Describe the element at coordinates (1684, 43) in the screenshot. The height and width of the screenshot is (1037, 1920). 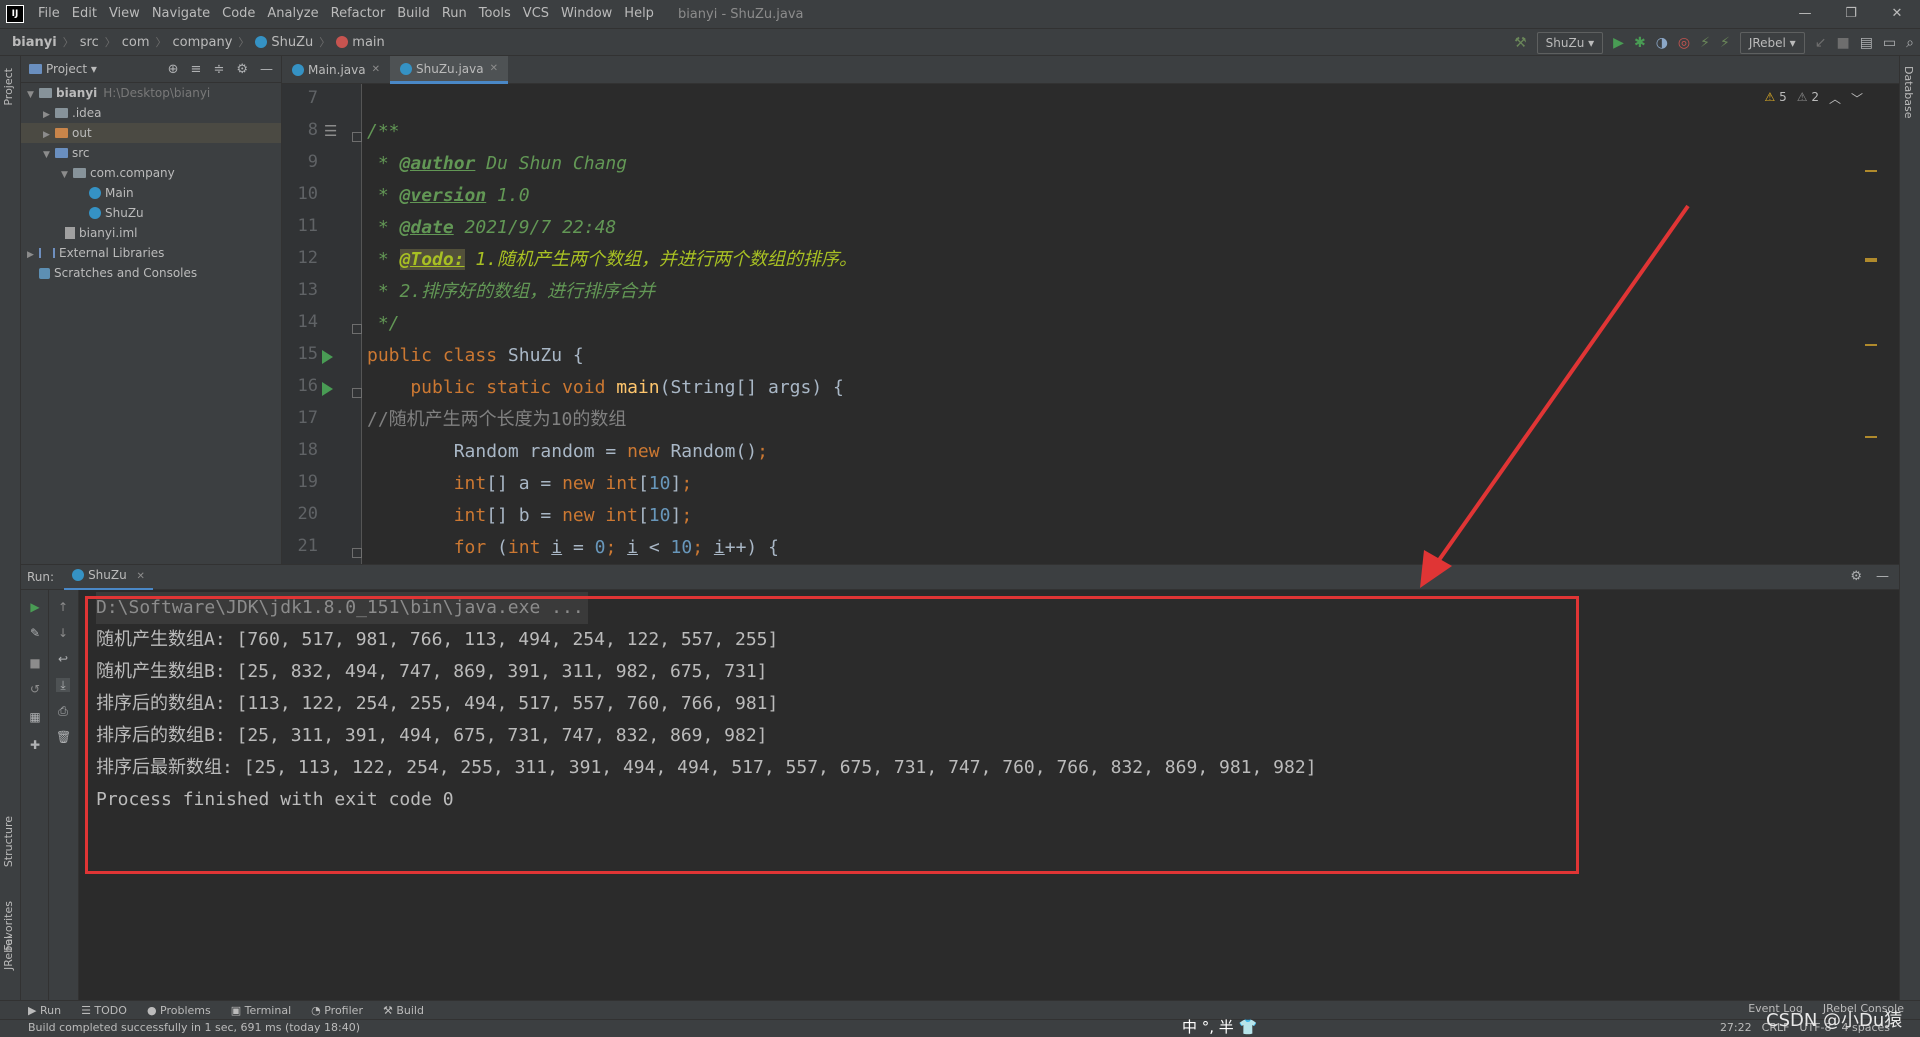
I see `profile-icon: ◎` at that location.